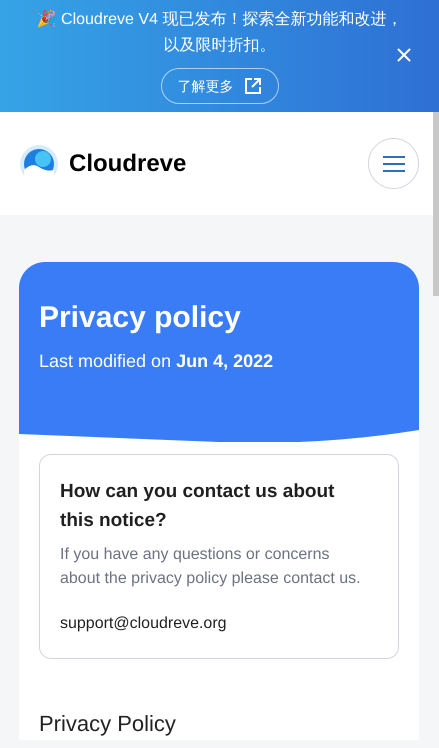 The width and height of the screenshot is (439, 748). I want to click on scrollbar, so click(436, 204).